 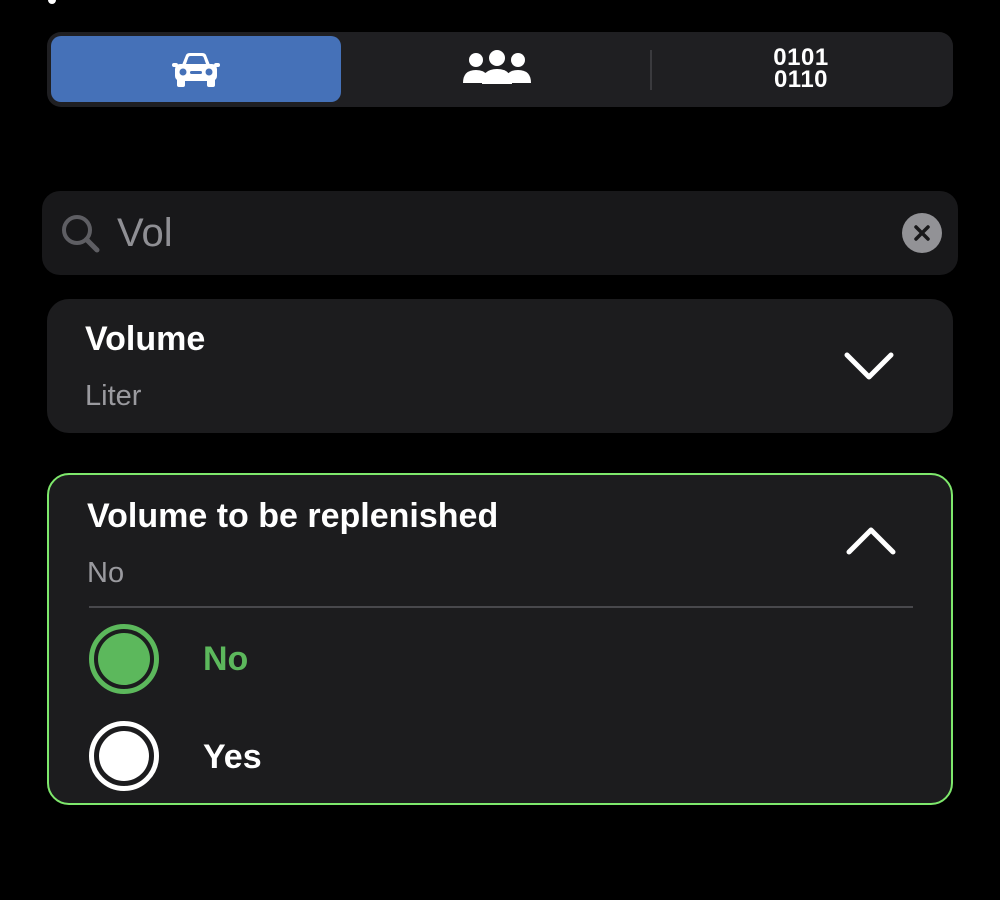 What do you see at coordinates (500, 233) in the screenshot?
I see `search-field: Vol` at bounding box center [500, 233].